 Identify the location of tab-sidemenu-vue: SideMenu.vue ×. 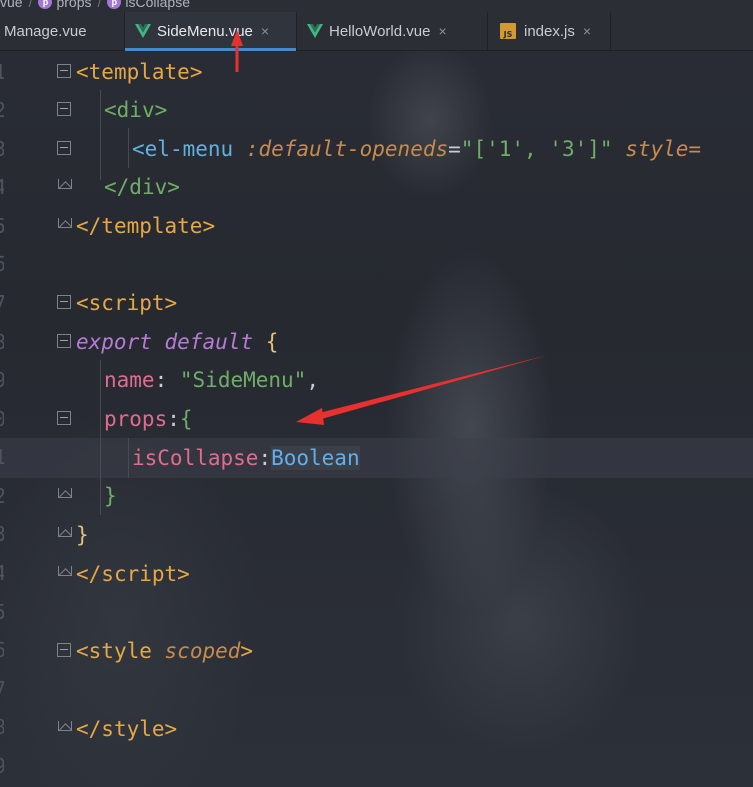
(211, 31).